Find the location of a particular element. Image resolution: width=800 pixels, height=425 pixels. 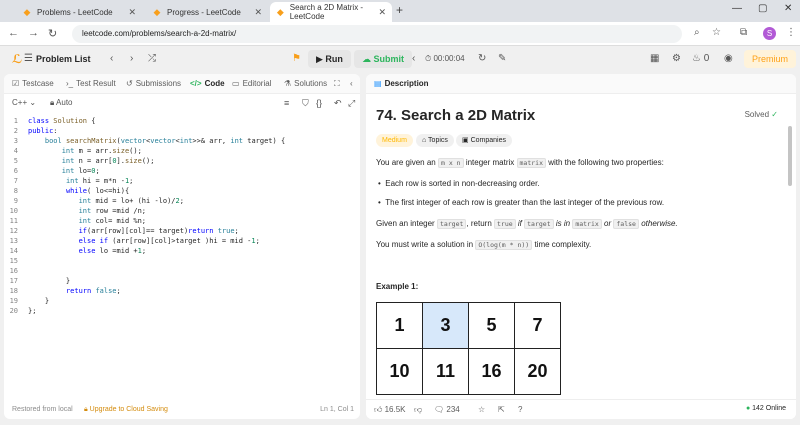

code-line: 1 class Solution { is located at coordinates (182, 121).